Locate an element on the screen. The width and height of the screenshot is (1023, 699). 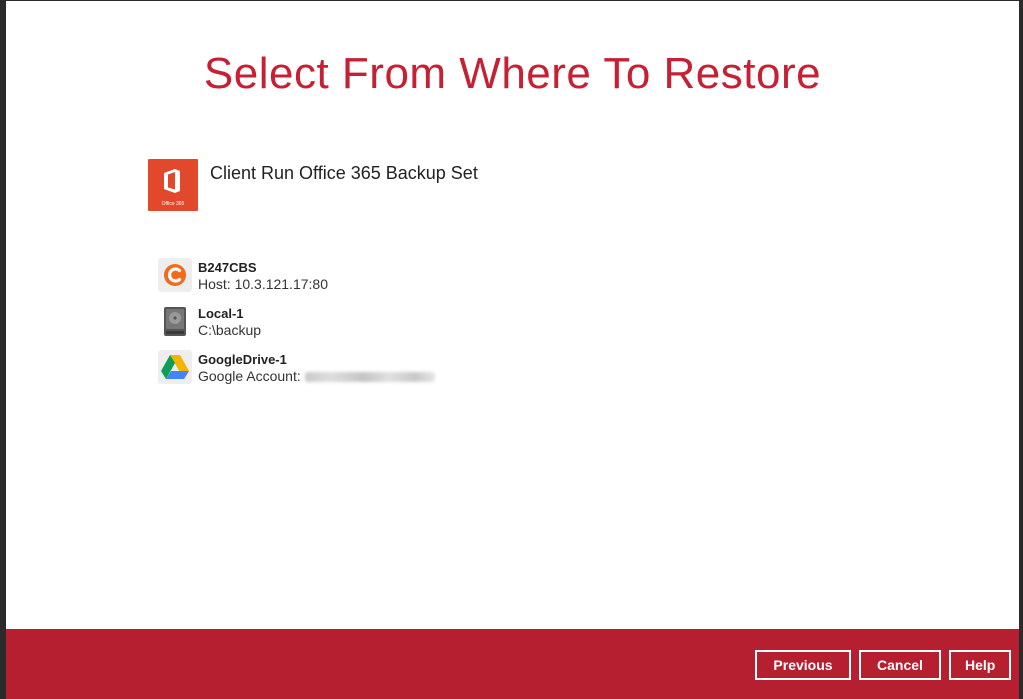
office-365-logo-text: Office 365 is located at coordinates (173, 204).